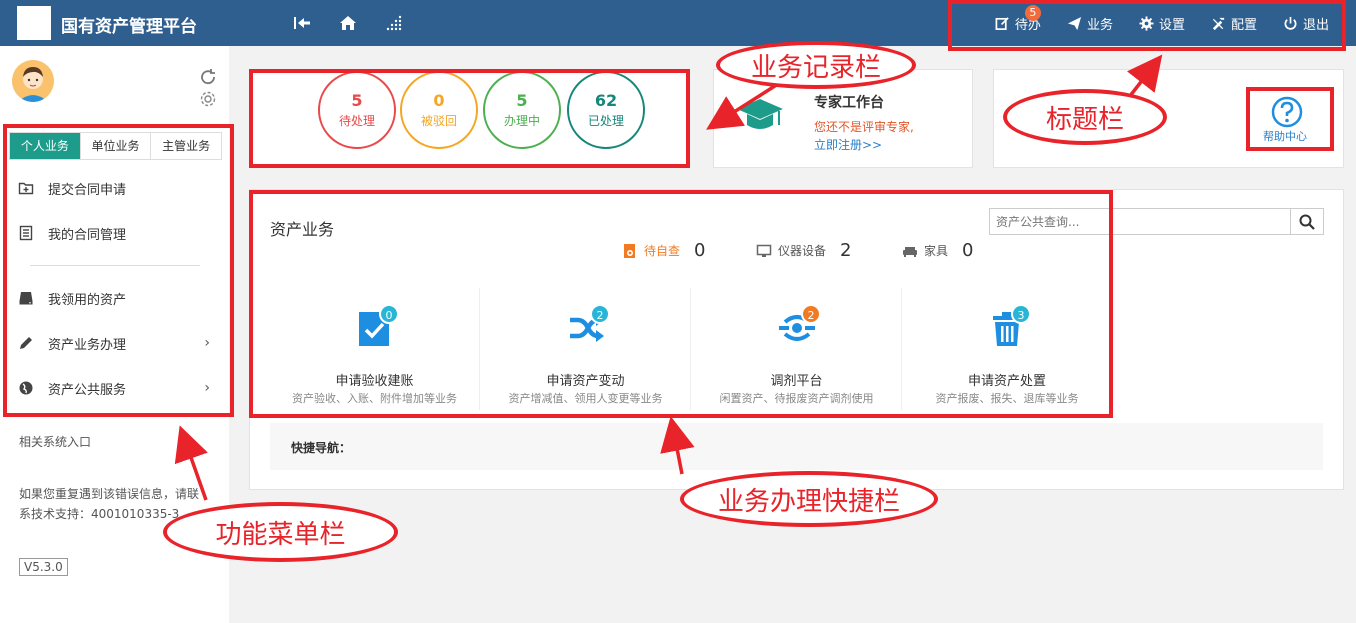 Image resolution: width=1356 pixels, height=623 pixels. What do you see at coordinates (760, 114) in the screenshot?
I see `graduation-cap-icon` at bounding box center [760, 114].